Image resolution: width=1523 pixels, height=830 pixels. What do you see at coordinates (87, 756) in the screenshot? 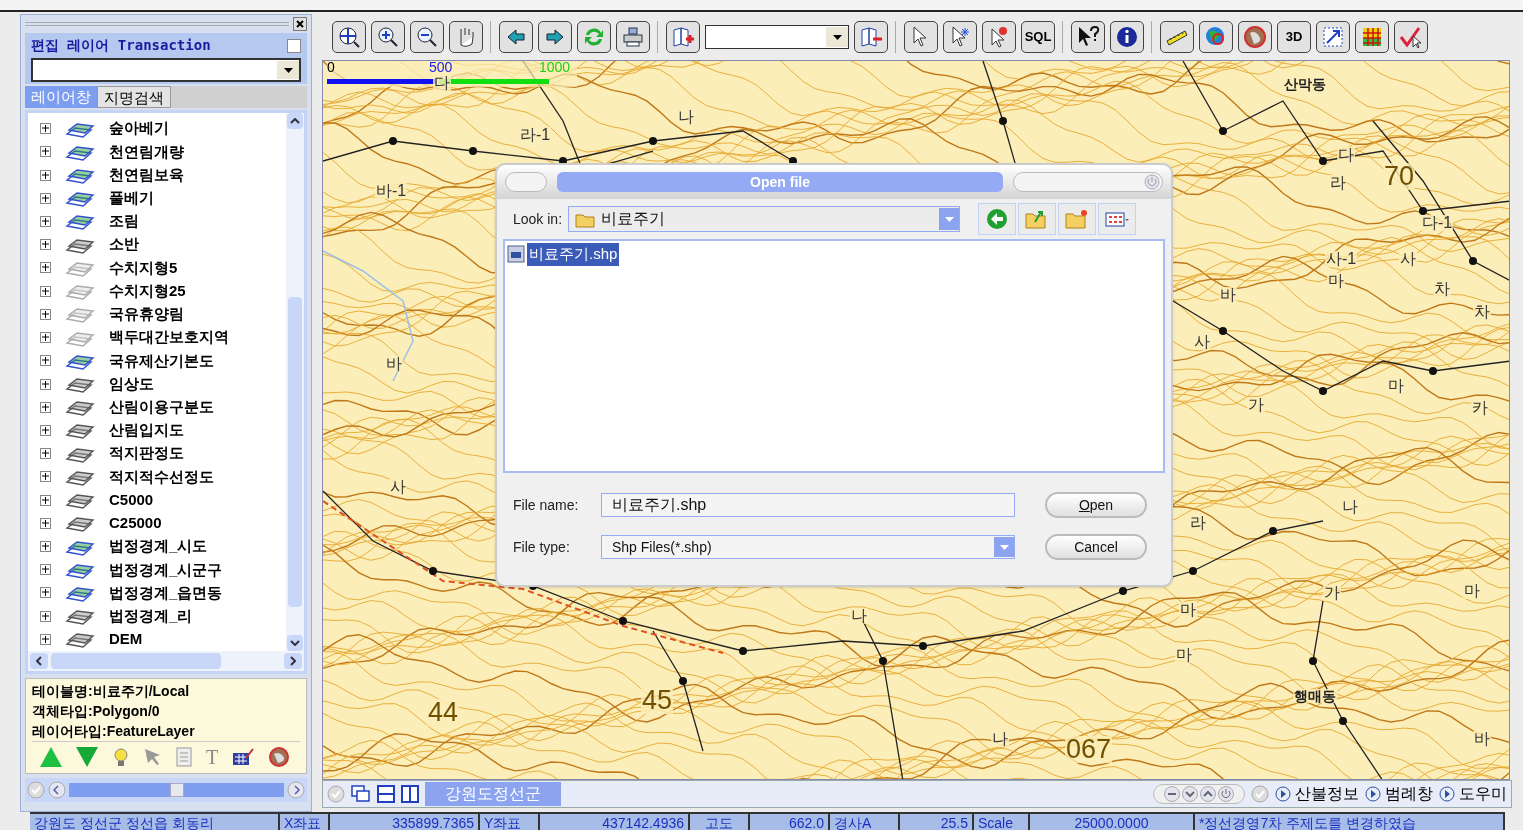
I see `triangle-down-icon` at bounding box center [87, 756].